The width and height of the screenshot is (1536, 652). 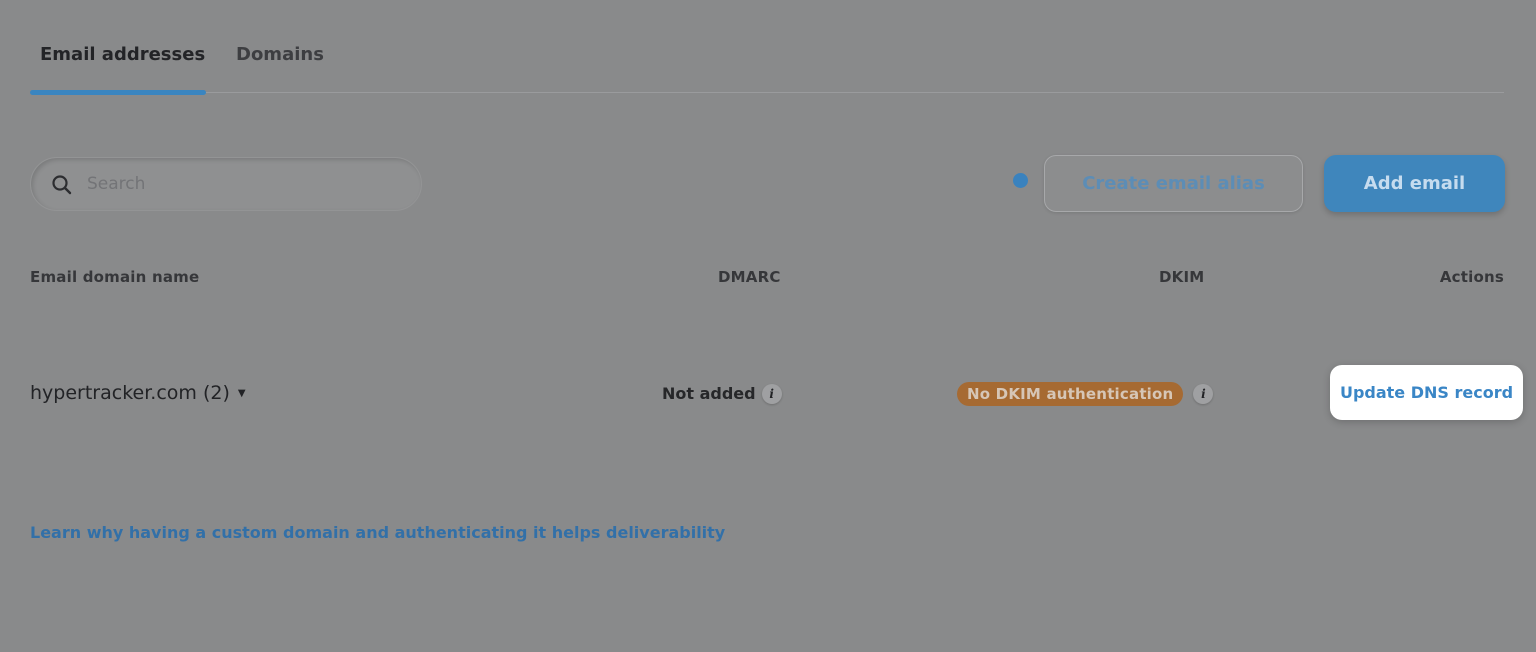 I want to click on column-header-dkim: DKIM, so click(x=1182, y=277).